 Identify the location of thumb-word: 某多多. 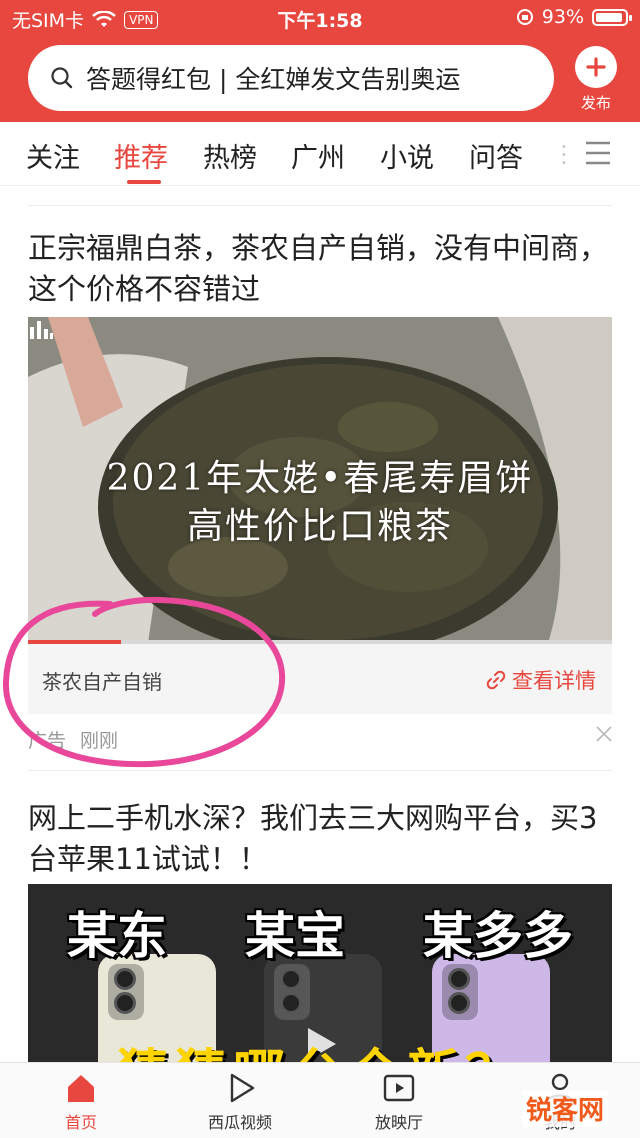
(498, 936).